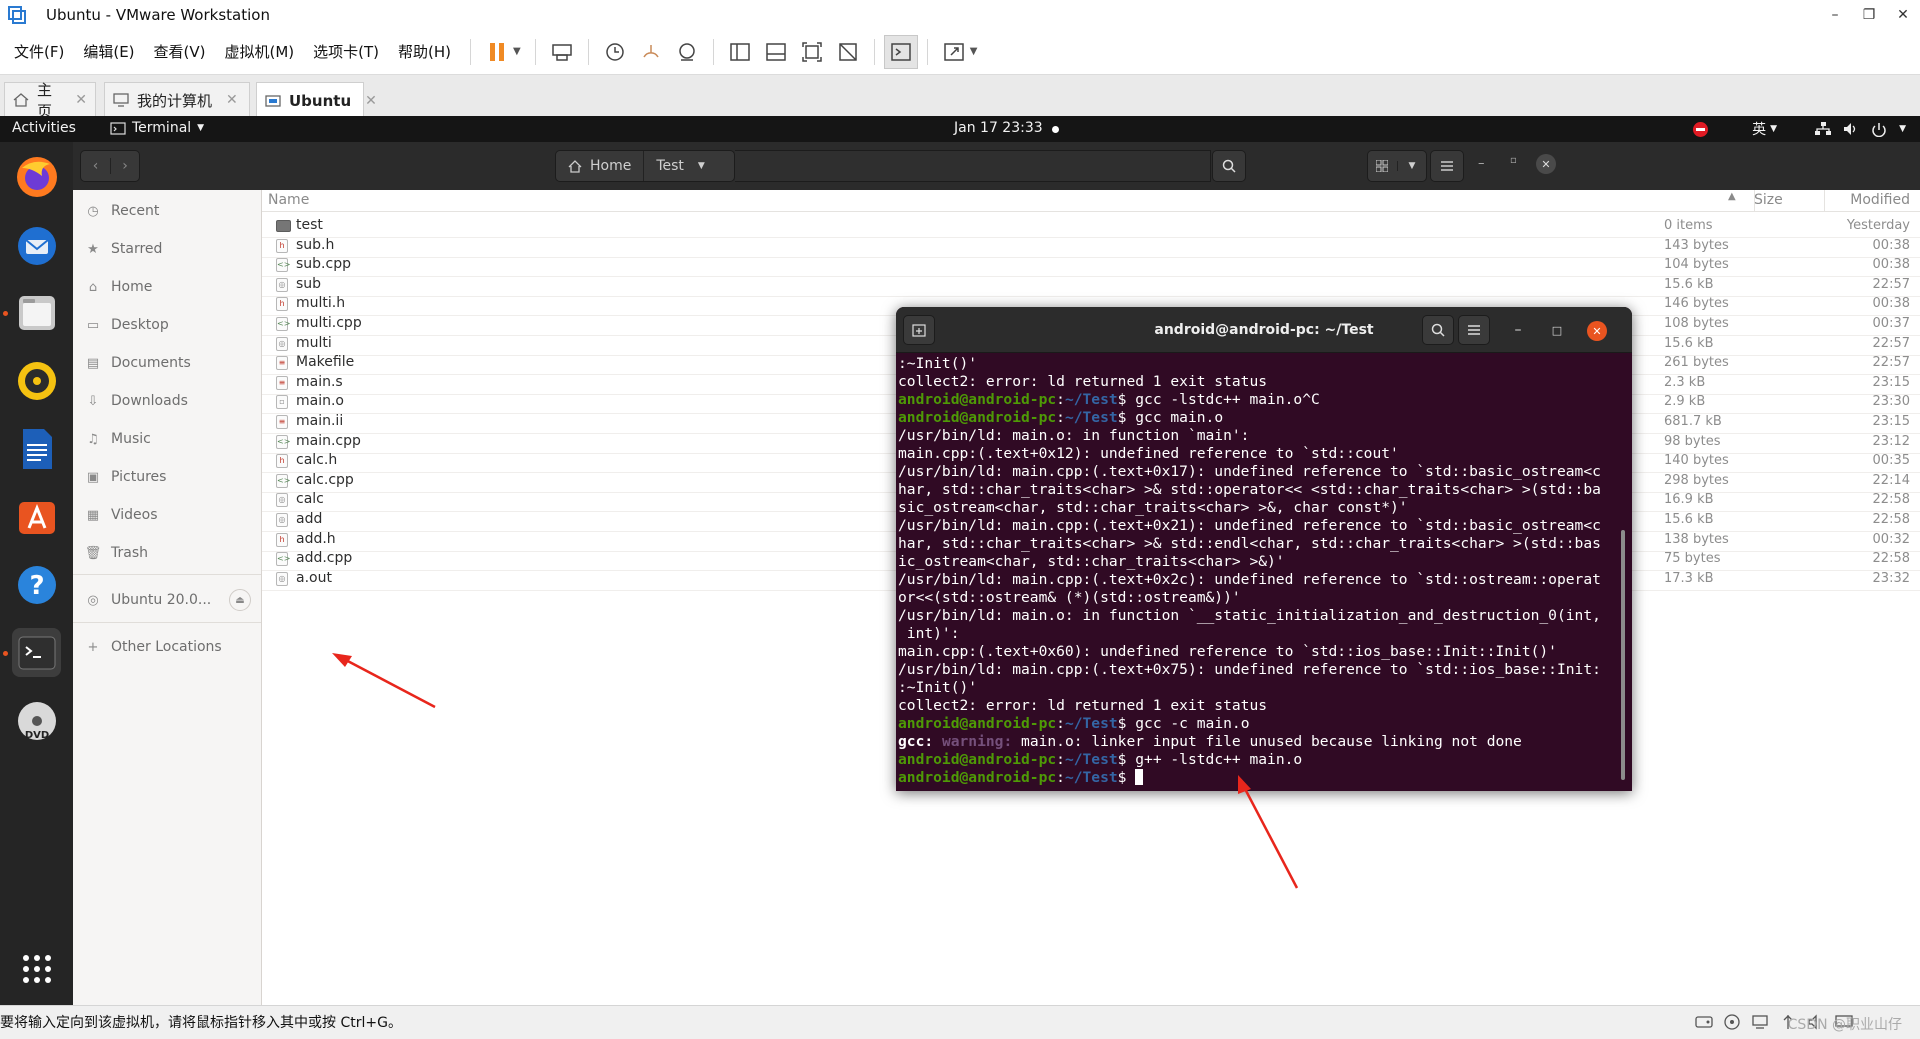 The image size is (1920, 1039). I want to click on unity-mode-button, so click(848, 52).